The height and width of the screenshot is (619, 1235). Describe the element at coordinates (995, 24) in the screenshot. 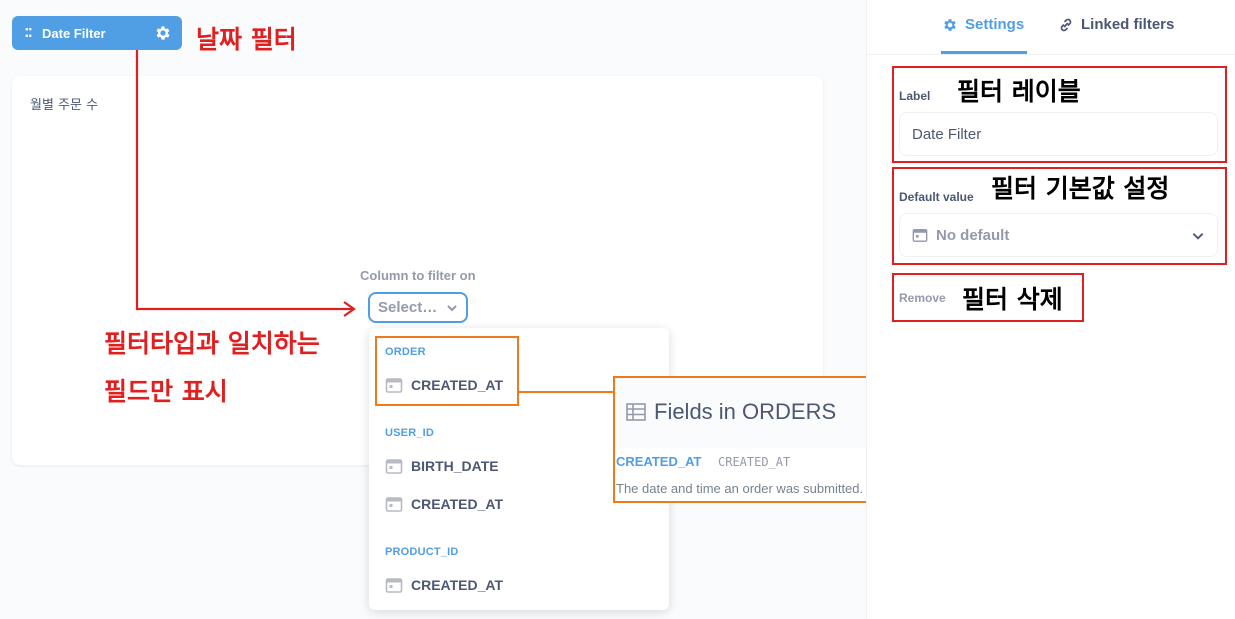

I see `tab-settings-label: Settings` at that location.